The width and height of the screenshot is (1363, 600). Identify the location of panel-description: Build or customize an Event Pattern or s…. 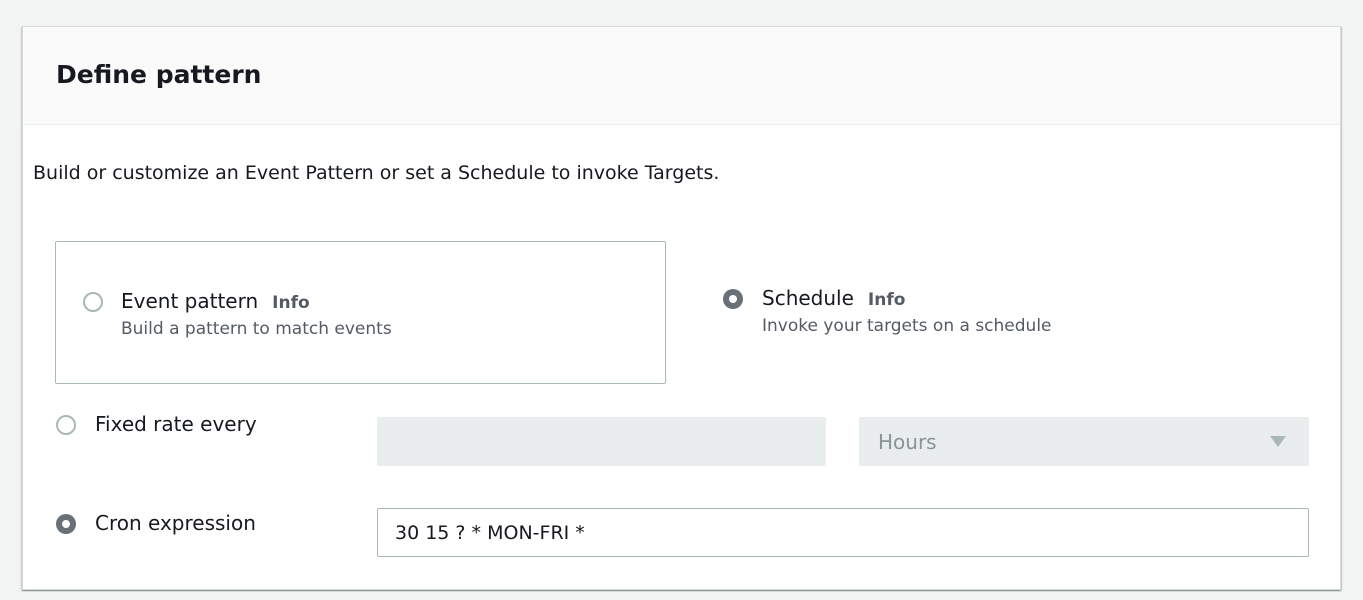
(376, 173).